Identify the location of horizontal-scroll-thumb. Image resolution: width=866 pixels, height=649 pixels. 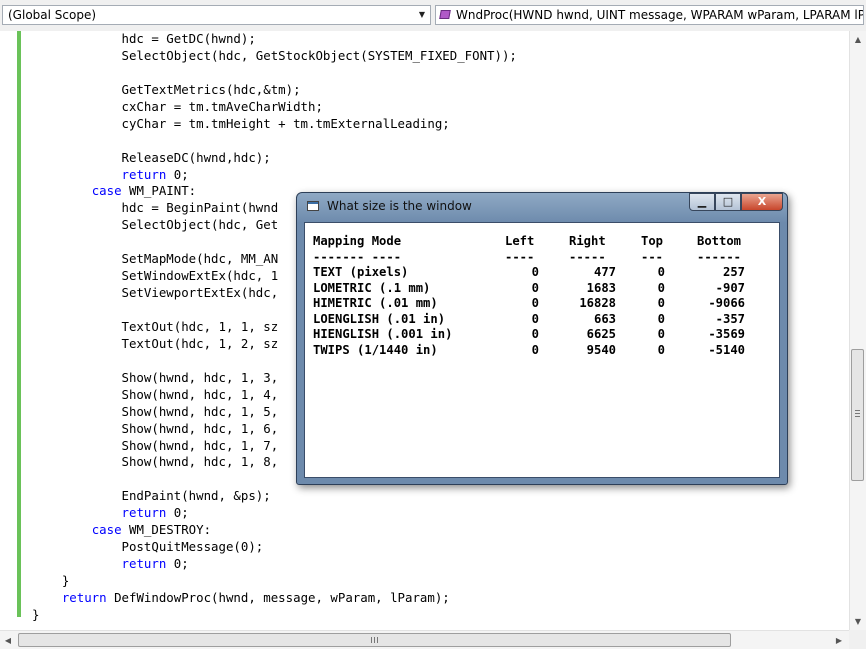
(374, 640).